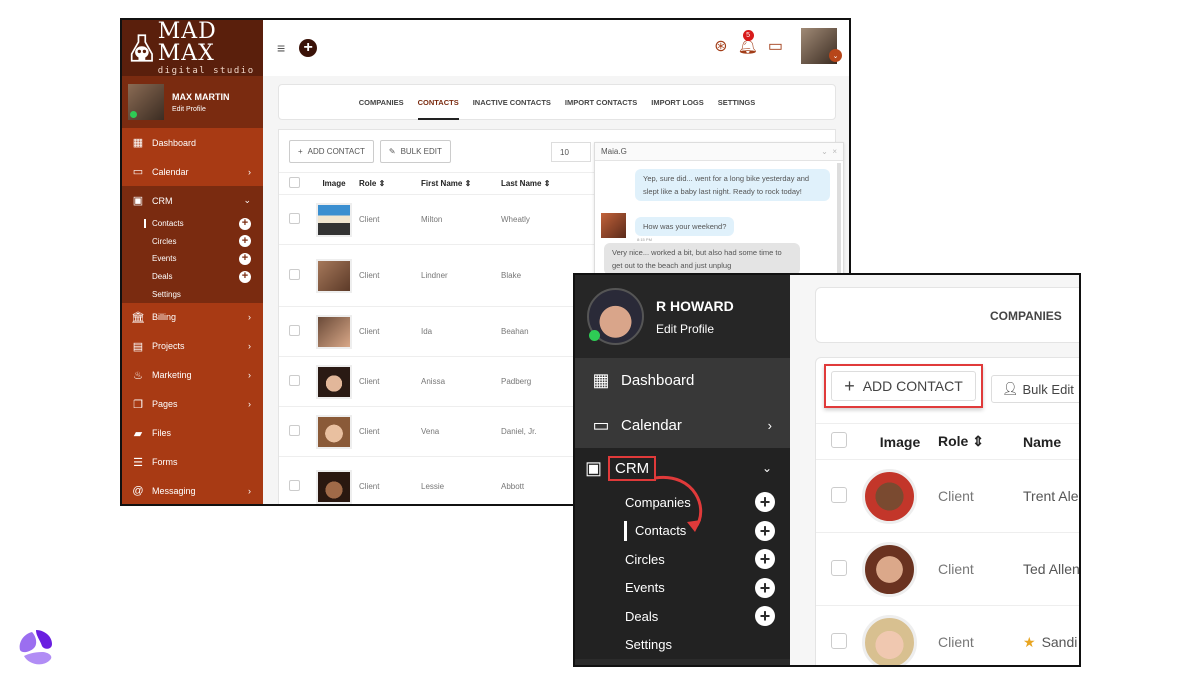 The height and width of the screenshot is (685, 1200). Describe the element at coordinates (438, 107) in the screenshot. I see `tab-contacts: CONTACTS` at that location.